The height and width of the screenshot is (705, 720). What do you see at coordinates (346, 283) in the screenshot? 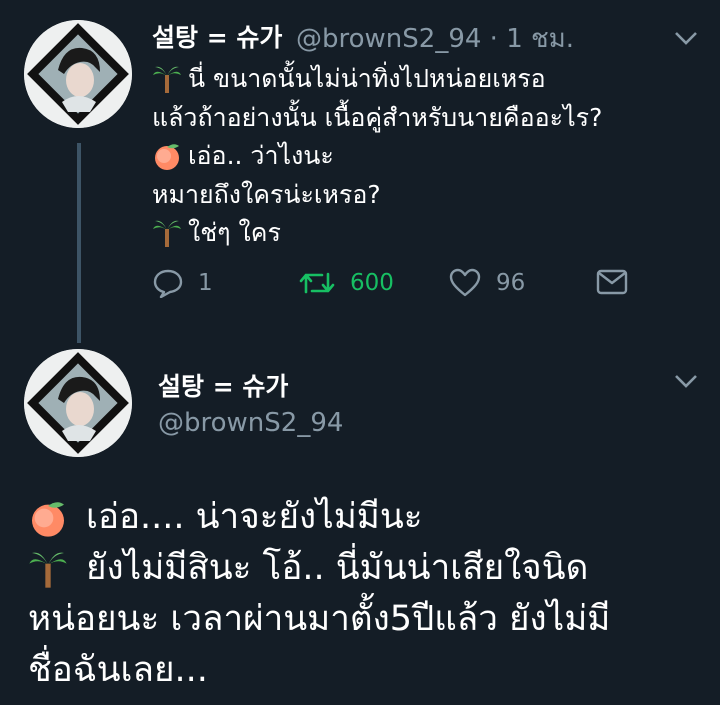
I see `retweet-button: 600` at bounding box center [346, 283].